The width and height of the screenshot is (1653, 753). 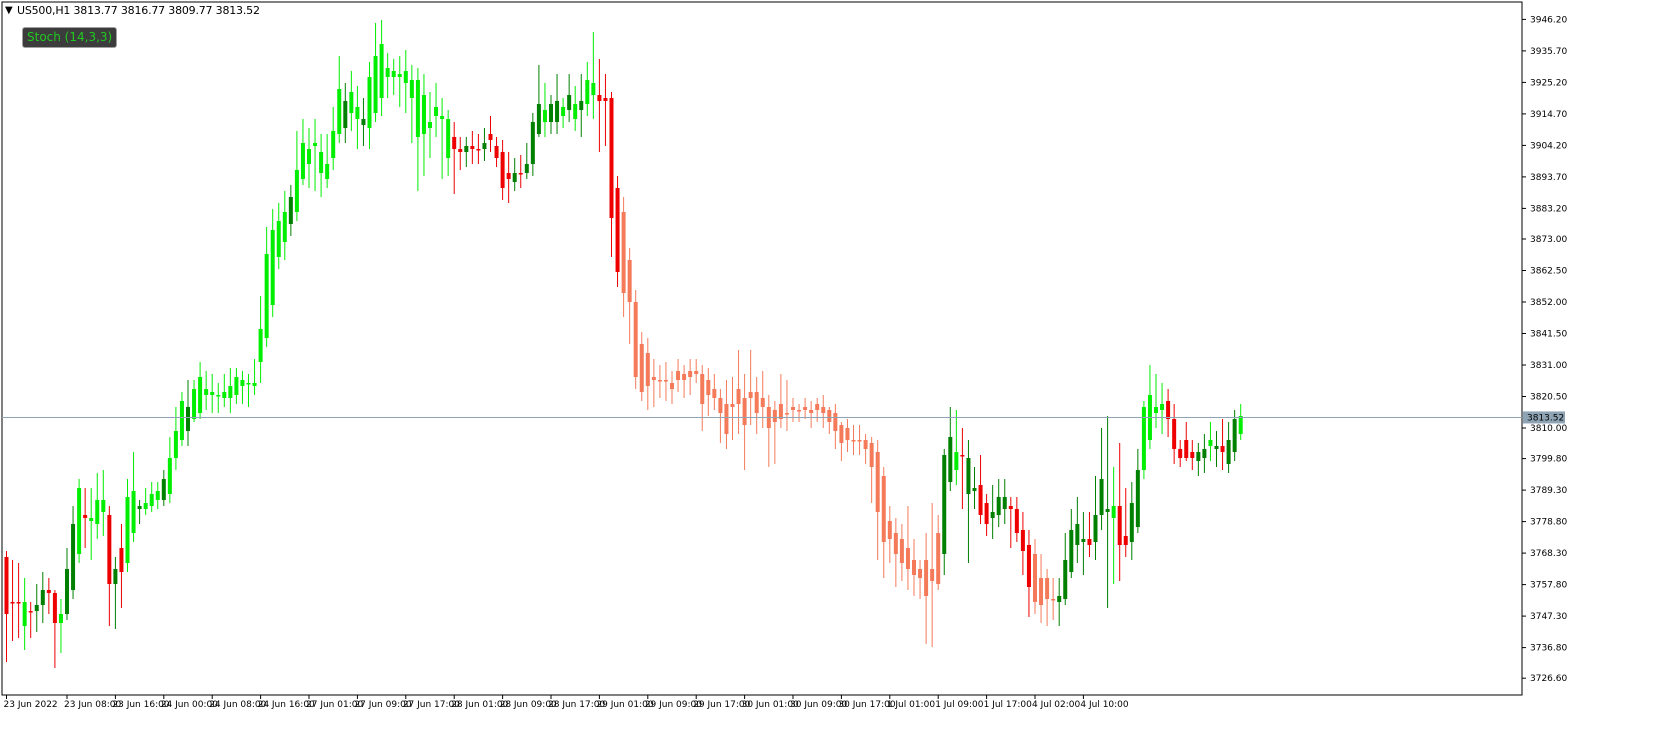 I want to click on y-tick-label: 3893.70, so click(x=1548, y=178).